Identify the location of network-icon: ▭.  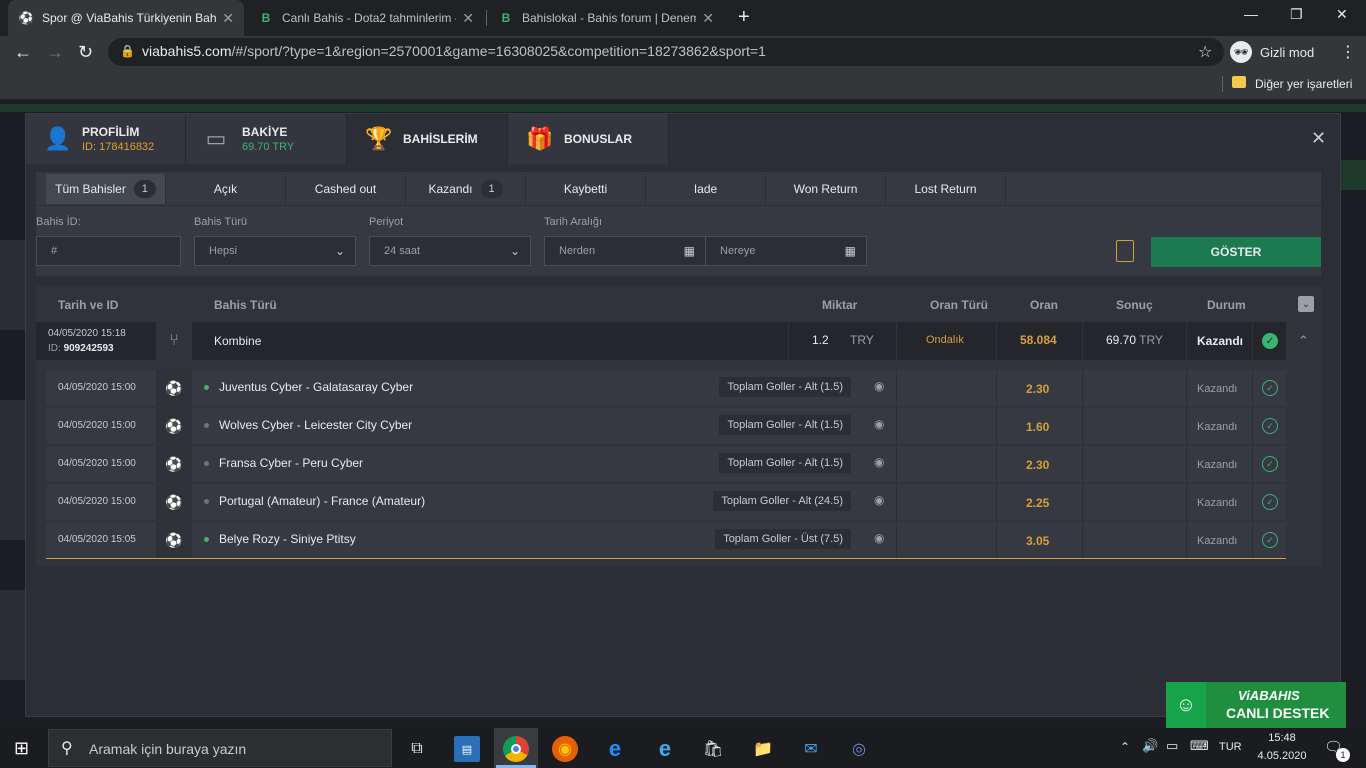
(1172, 746).